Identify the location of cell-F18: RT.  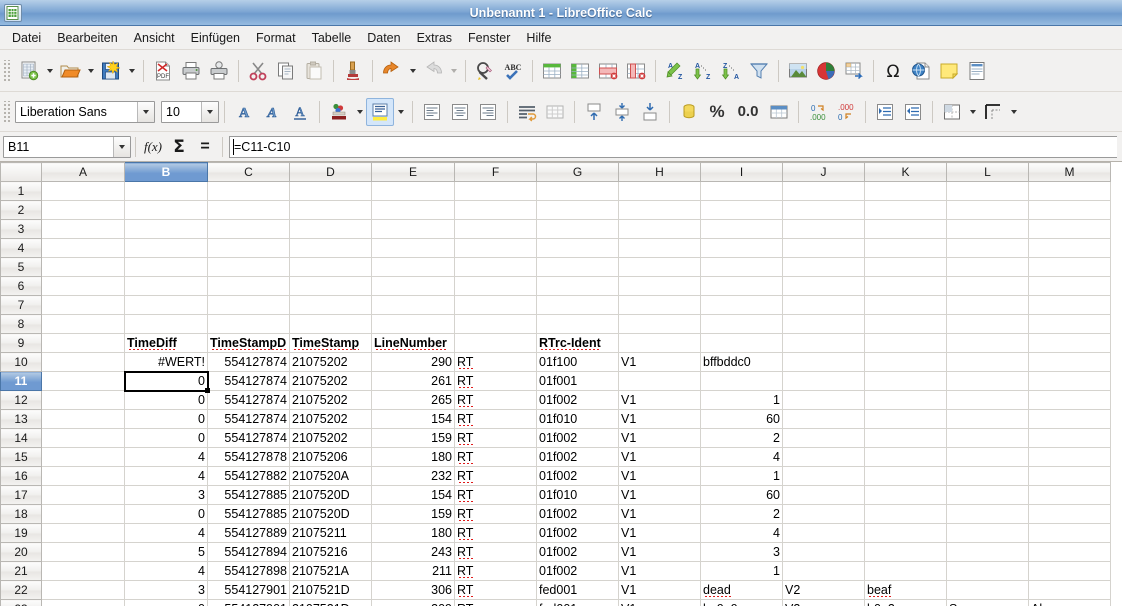
(495, 514).